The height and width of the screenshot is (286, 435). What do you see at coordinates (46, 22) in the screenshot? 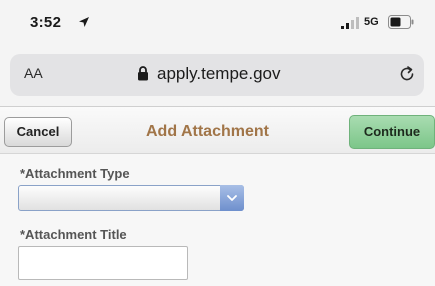
I see `status-time: 3:52` at bounding box center [46, 22].